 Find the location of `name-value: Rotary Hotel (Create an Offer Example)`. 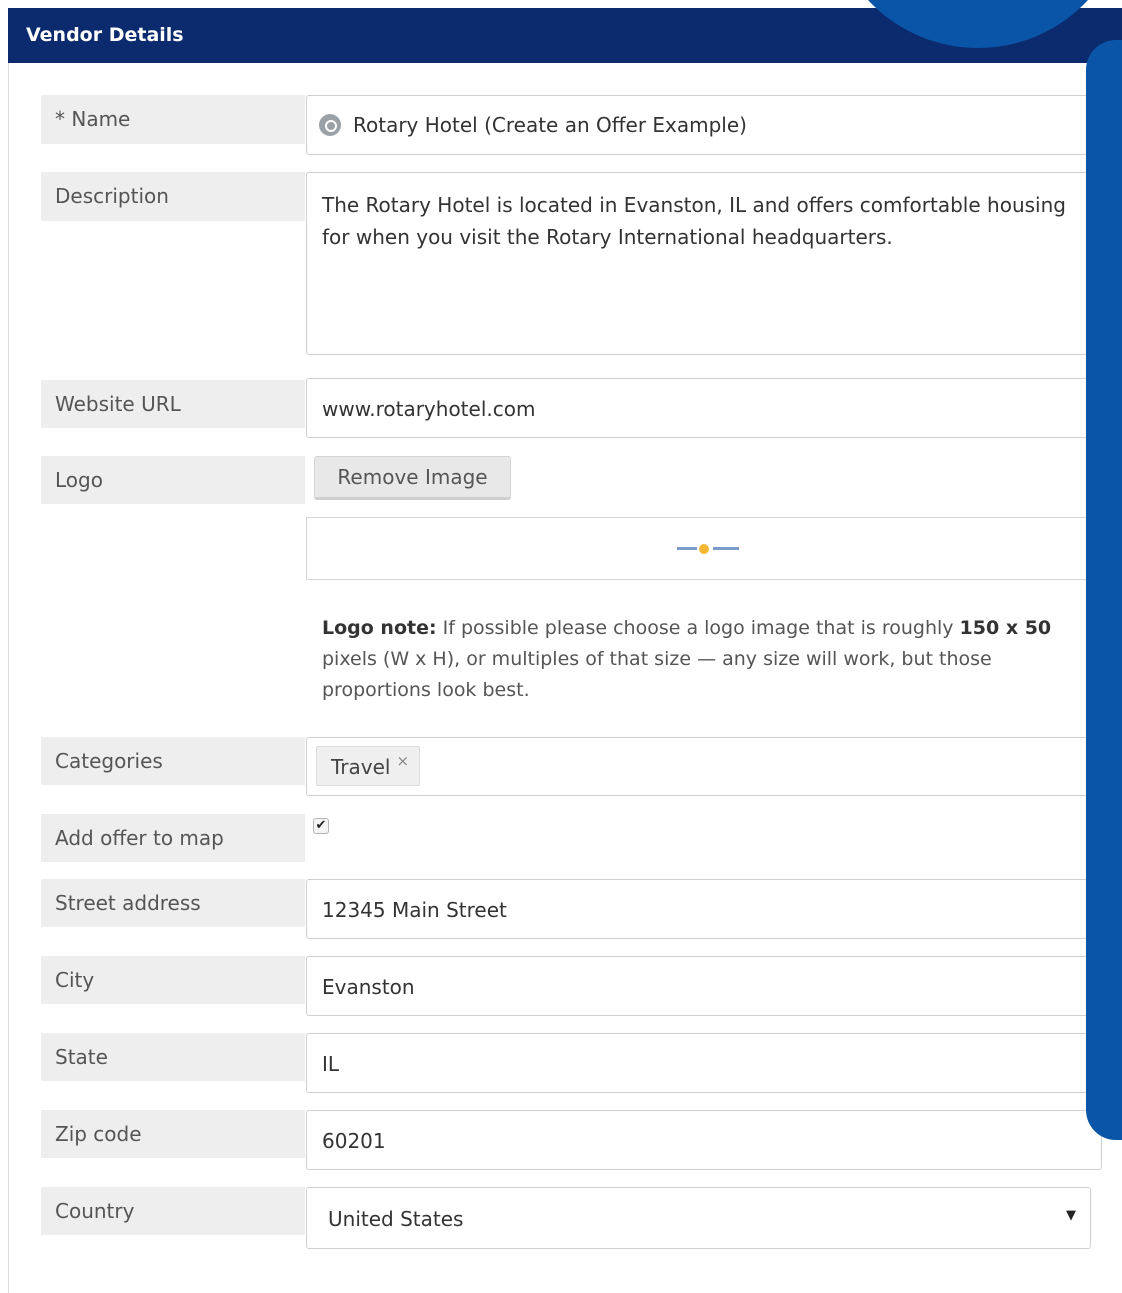

name-value: Rotary Hotel (Create an Offer Example) is located at coordinates (550, 125).